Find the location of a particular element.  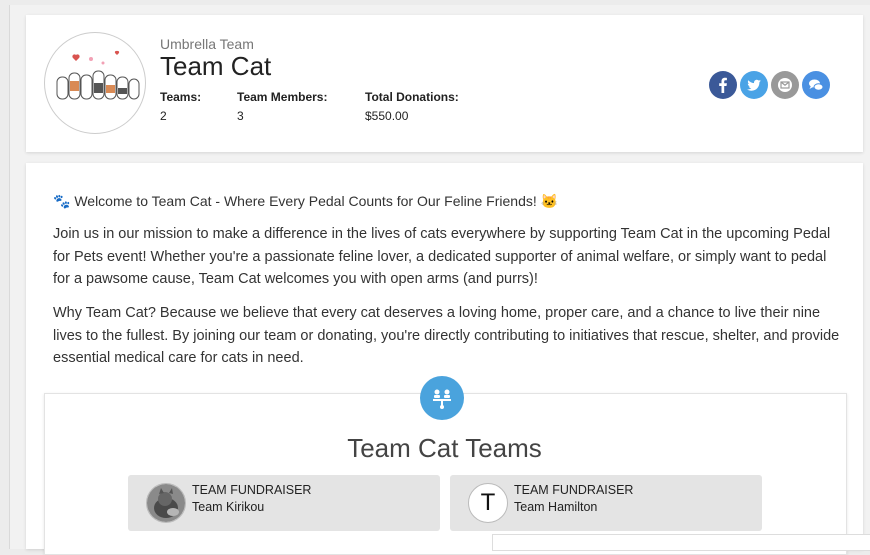

teams-stat-value: 2 is located at coordinates (163, 116).